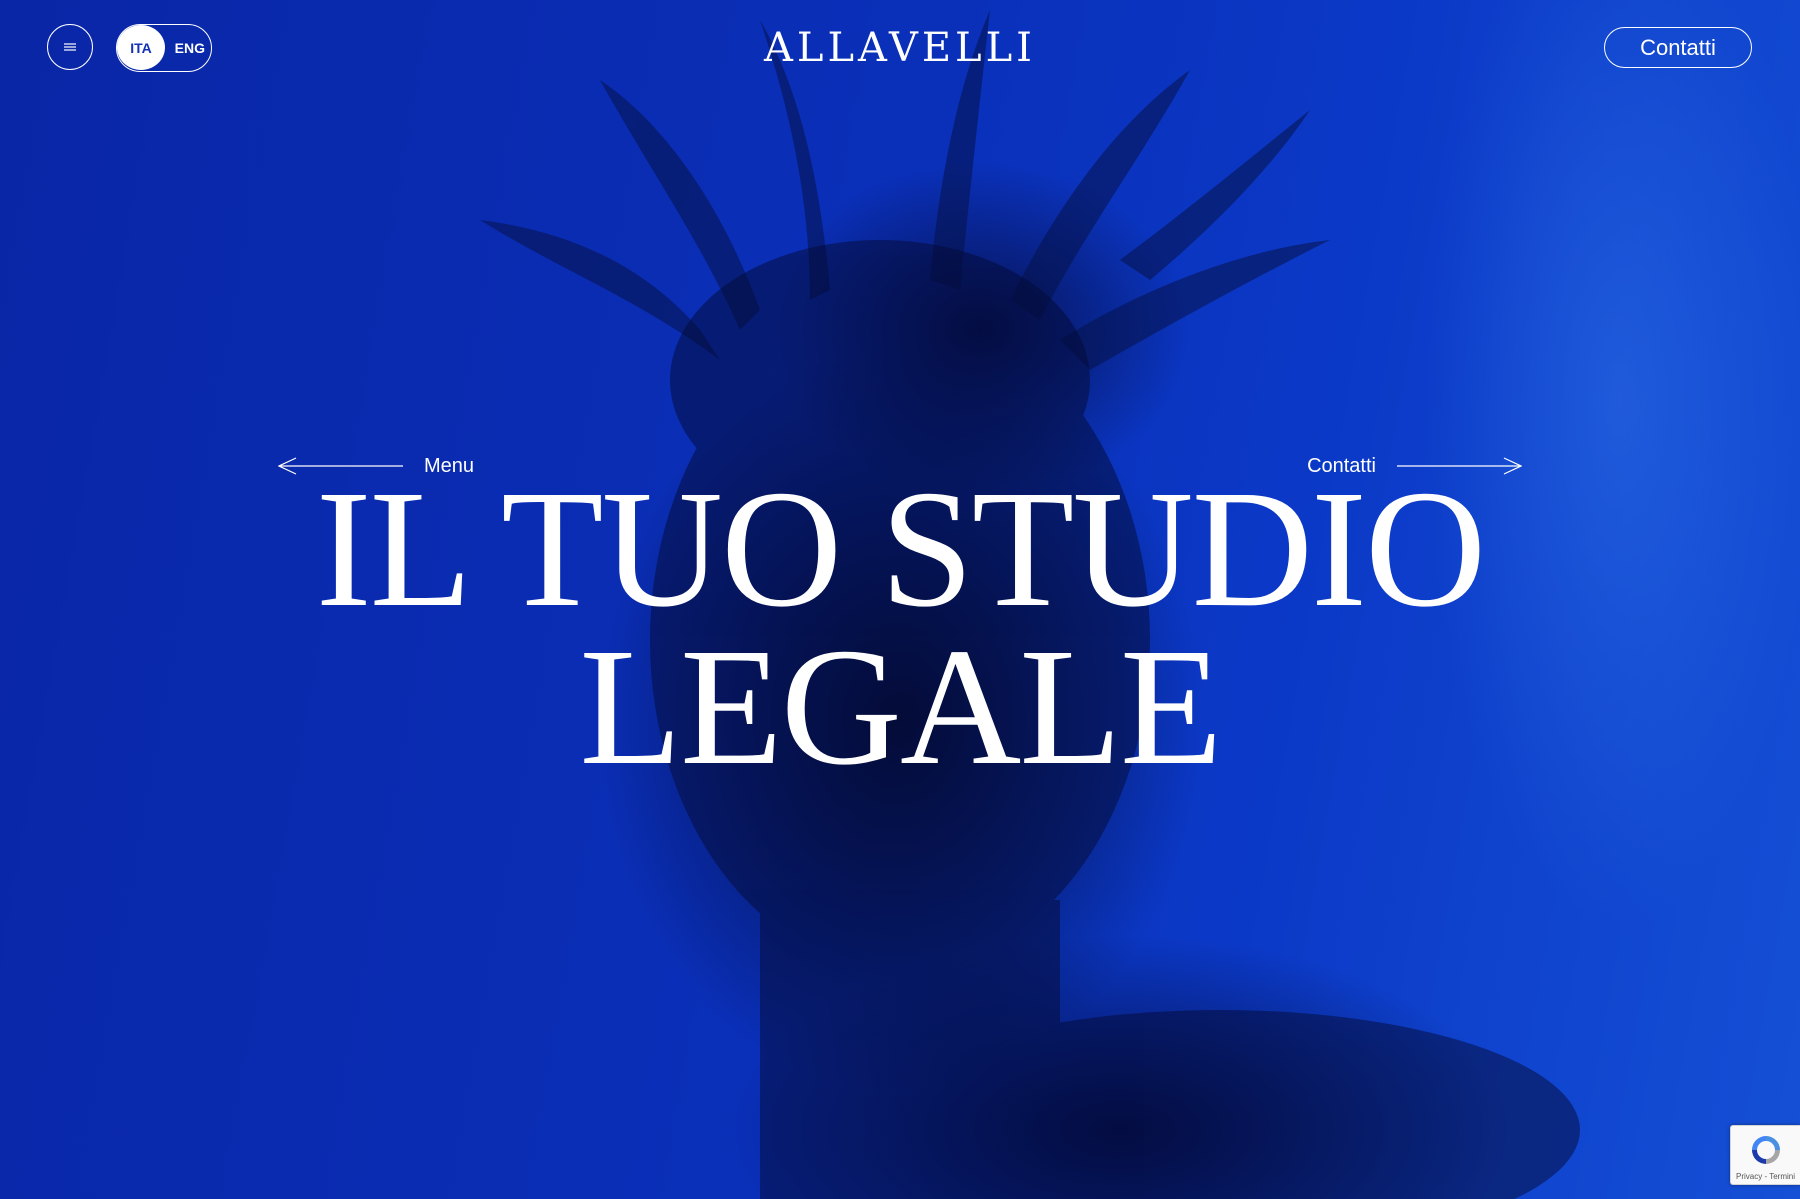 This screenshot has height=1199, width=1800. I want to click on header: ITA ENG ALLAVELLI Contatti, so click(900, 50).